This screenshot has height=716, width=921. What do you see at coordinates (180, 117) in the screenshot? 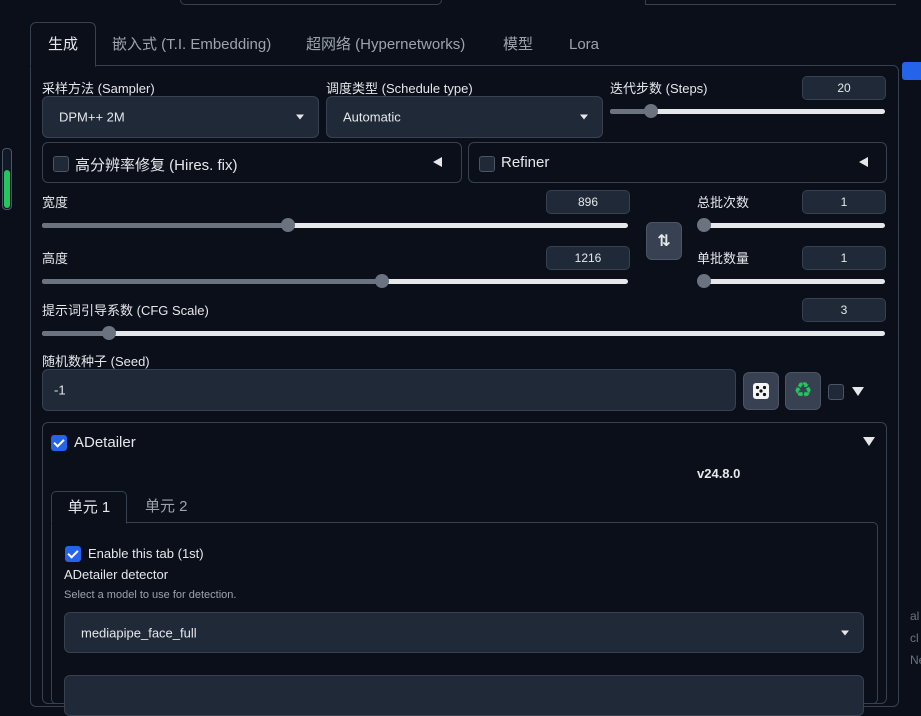
I see `sampler-dropdown: DPM++ 2M` at bounding box center [180, 117].